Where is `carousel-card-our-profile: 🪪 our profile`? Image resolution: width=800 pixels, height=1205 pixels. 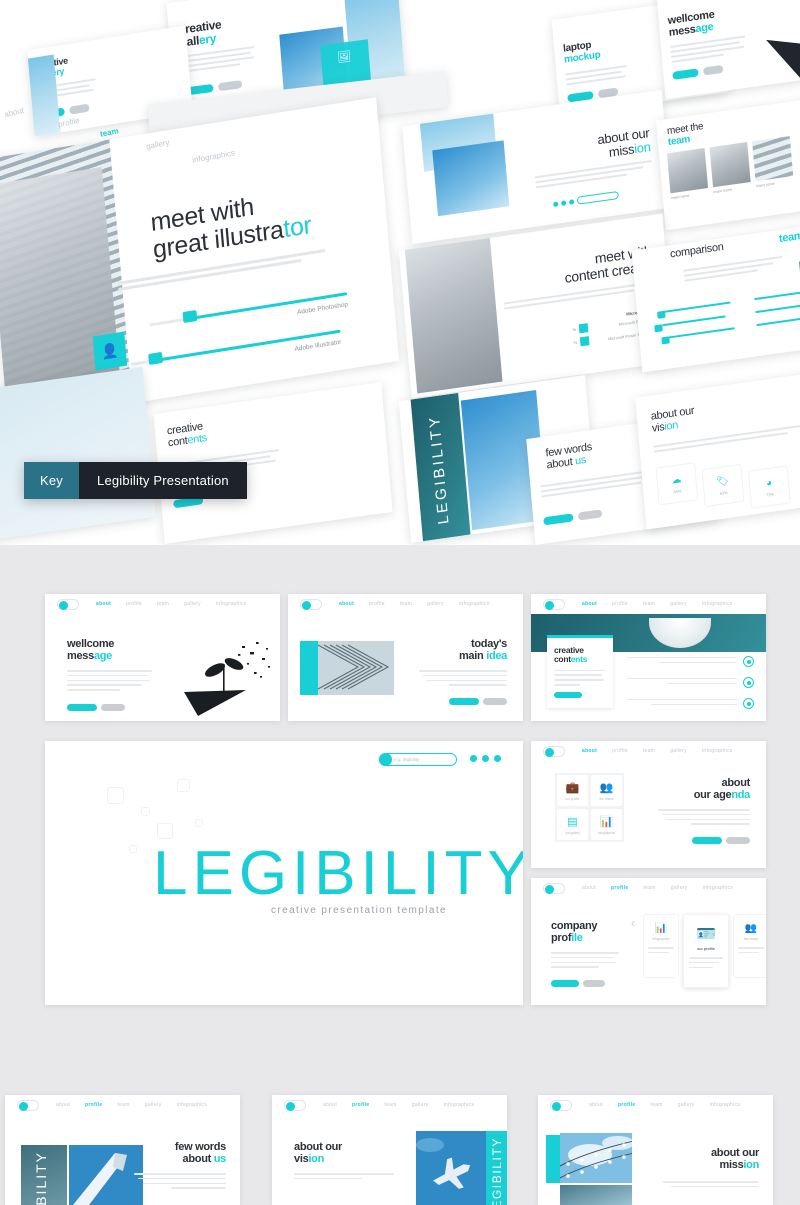 carousel-card-our-profile: 🪪 our profile is located at coordinates (706, 951).